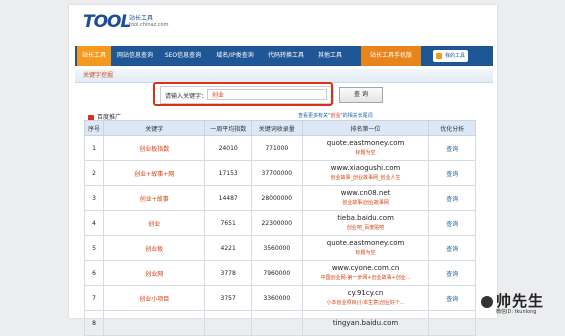 This screenshot has width=565, height=336. I want to click on row-keyword: 创业板指数, so click(154, 148).